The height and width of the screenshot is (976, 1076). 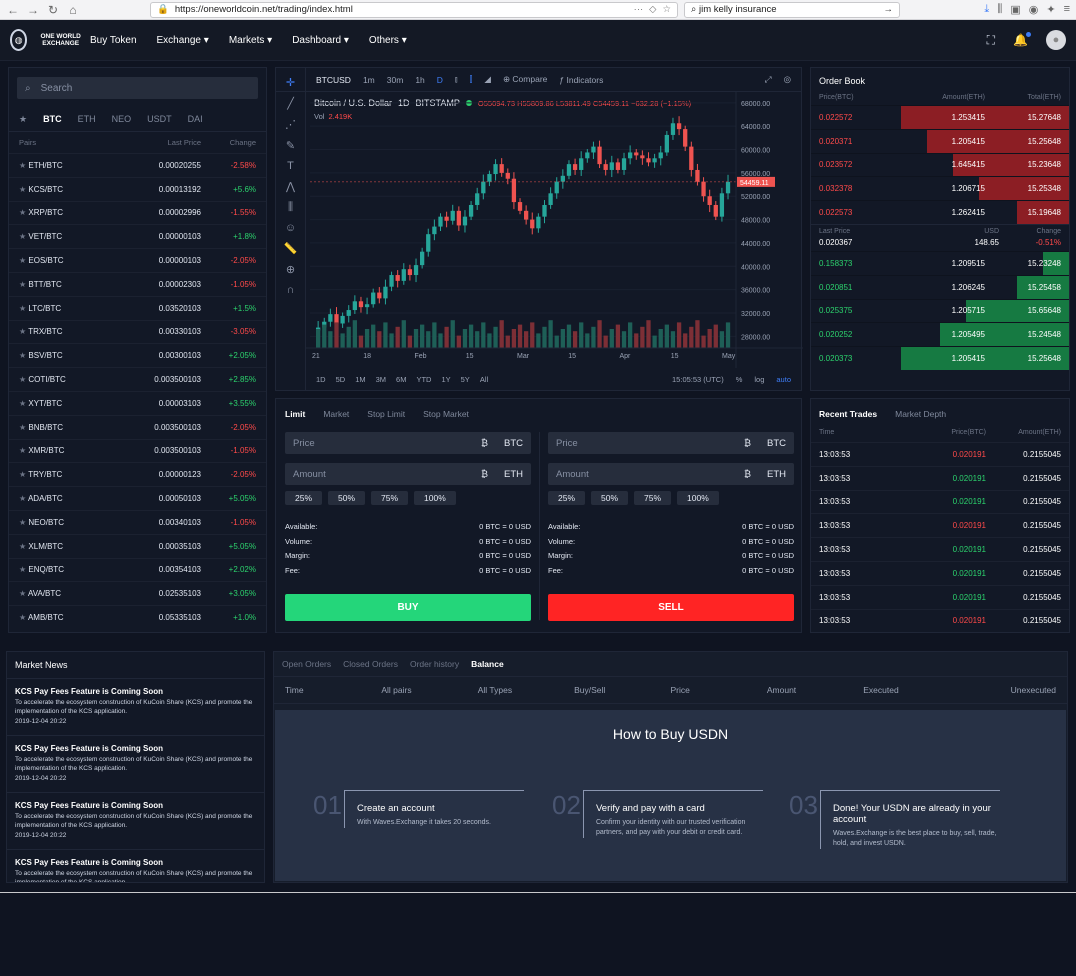 I want to click on sell-100-button: 100%, so click(x=698, y=498).